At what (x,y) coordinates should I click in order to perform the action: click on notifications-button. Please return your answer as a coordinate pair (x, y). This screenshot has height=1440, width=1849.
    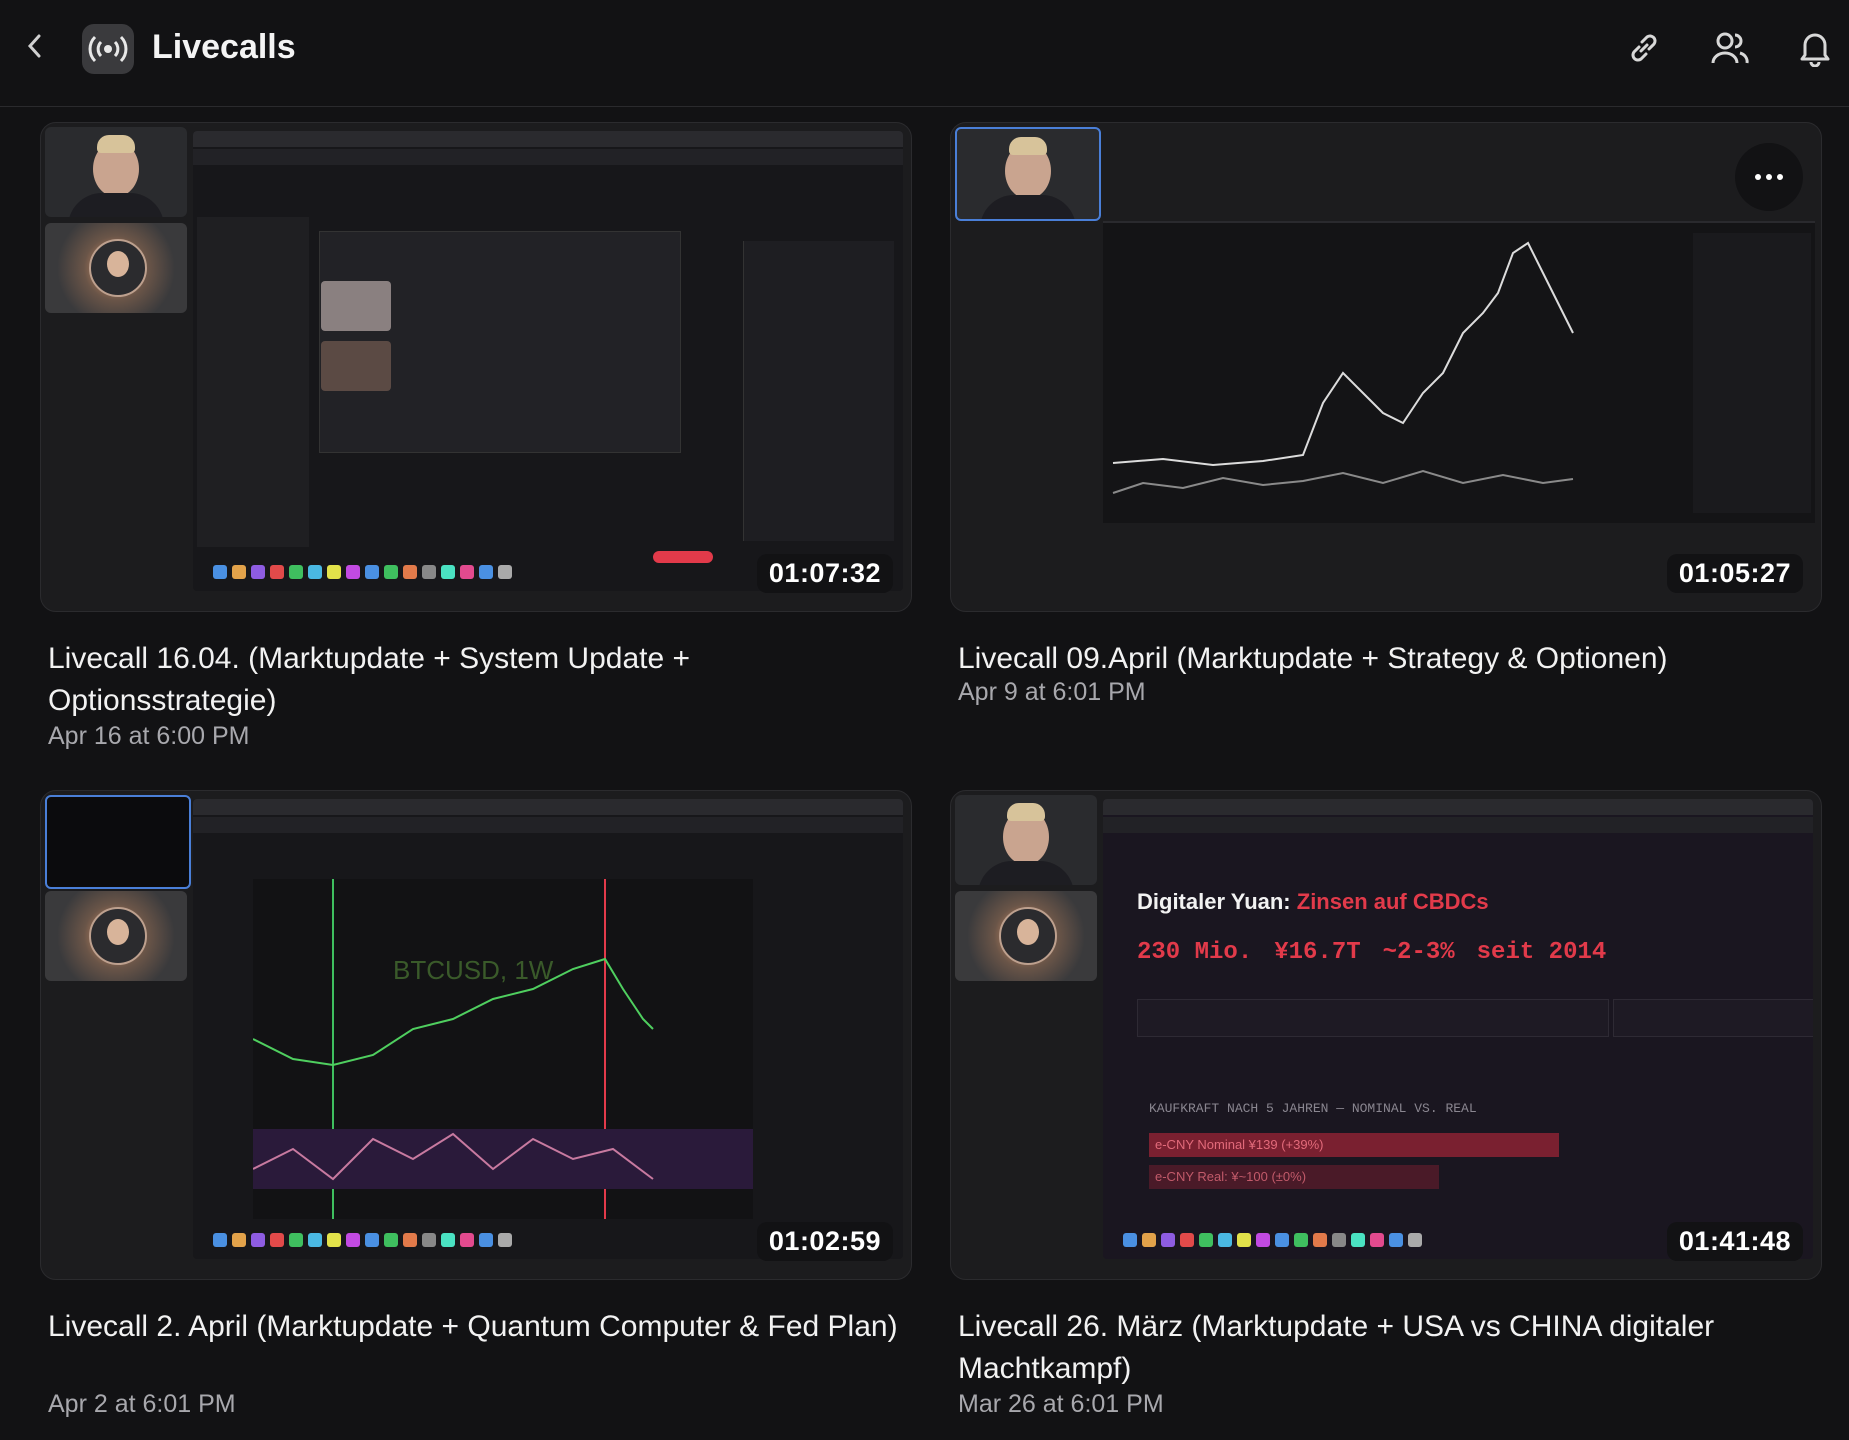
    Looking at the image, I should click on (1815, 48).